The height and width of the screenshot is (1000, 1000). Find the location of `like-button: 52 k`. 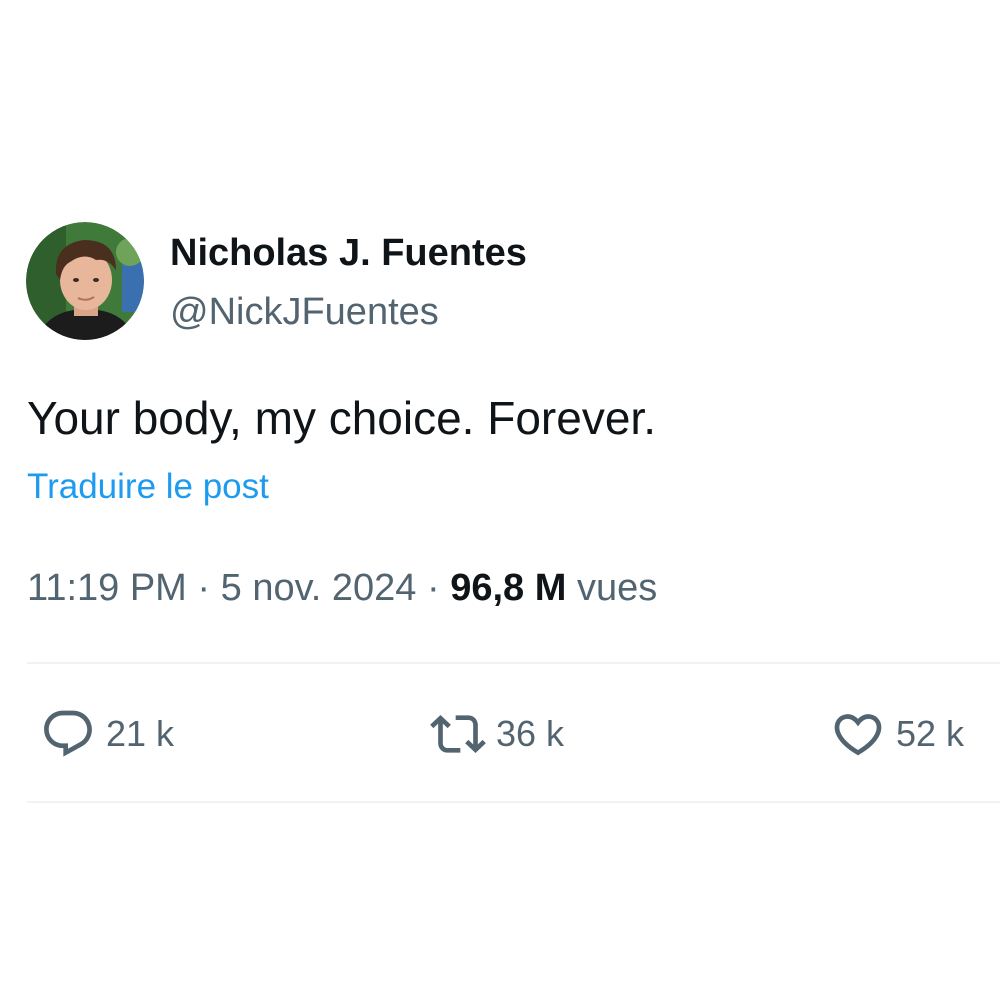

like-button: 52 k is located at coordinates (897, 734).